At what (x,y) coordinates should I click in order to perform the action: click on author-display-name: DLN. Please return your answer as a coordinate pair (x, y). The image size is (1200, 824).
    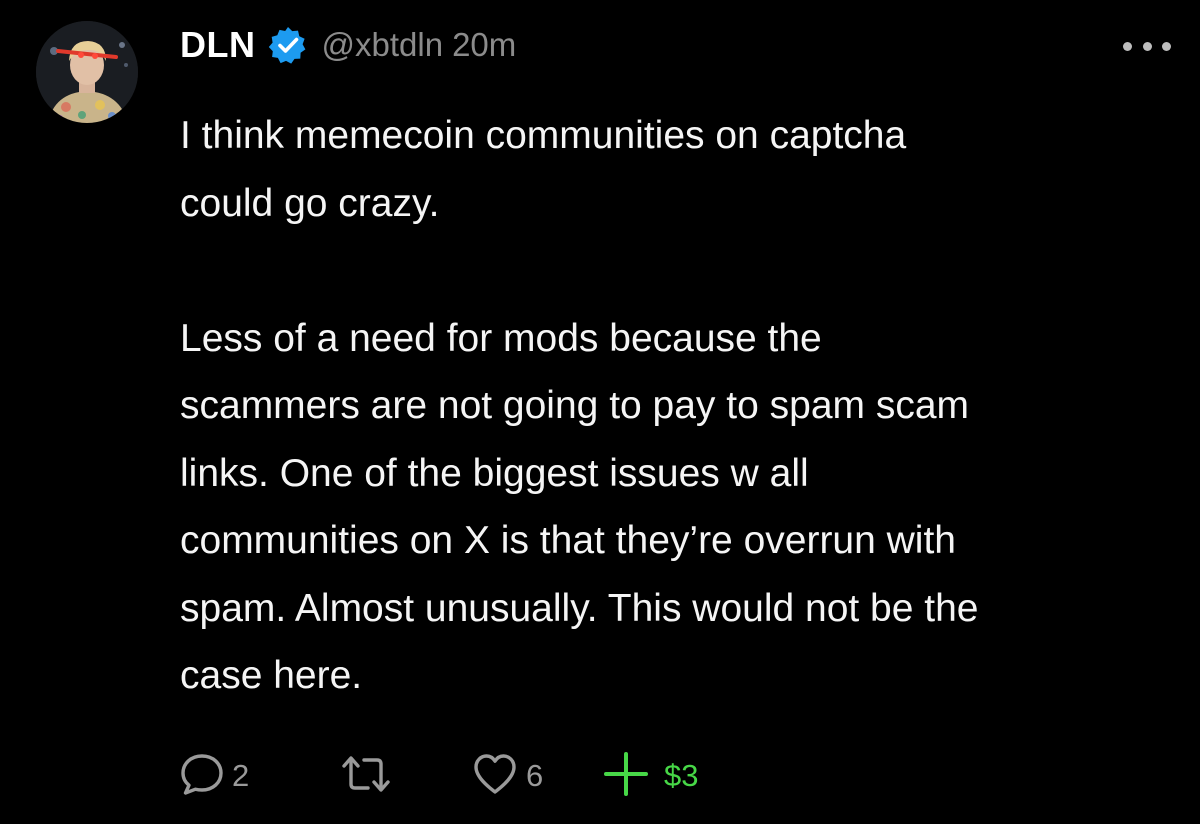
    Looking at the image, I should click on (218, 45).